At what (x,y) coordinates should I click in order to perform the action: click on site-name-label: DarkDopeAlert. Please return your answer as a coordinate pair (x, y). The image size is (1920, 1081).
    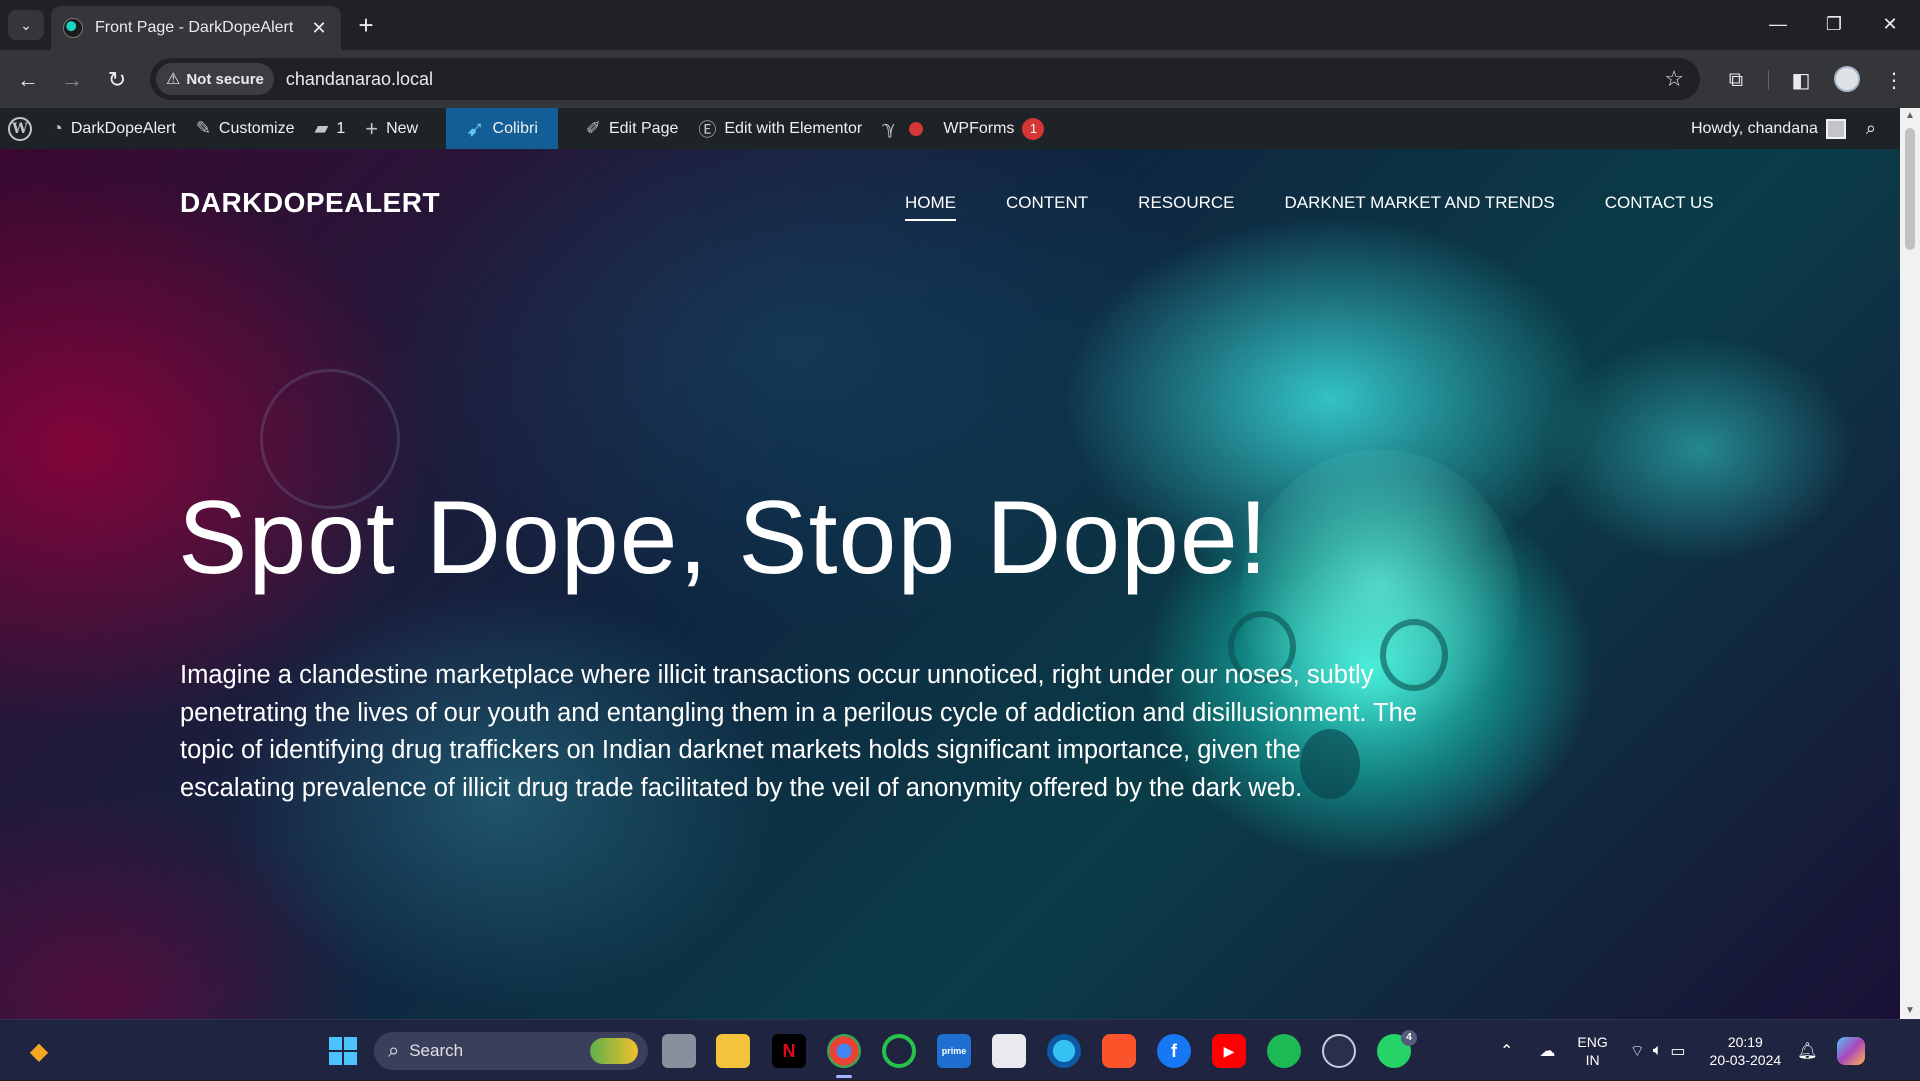
    Looking at the image, I should click on (123, 128).